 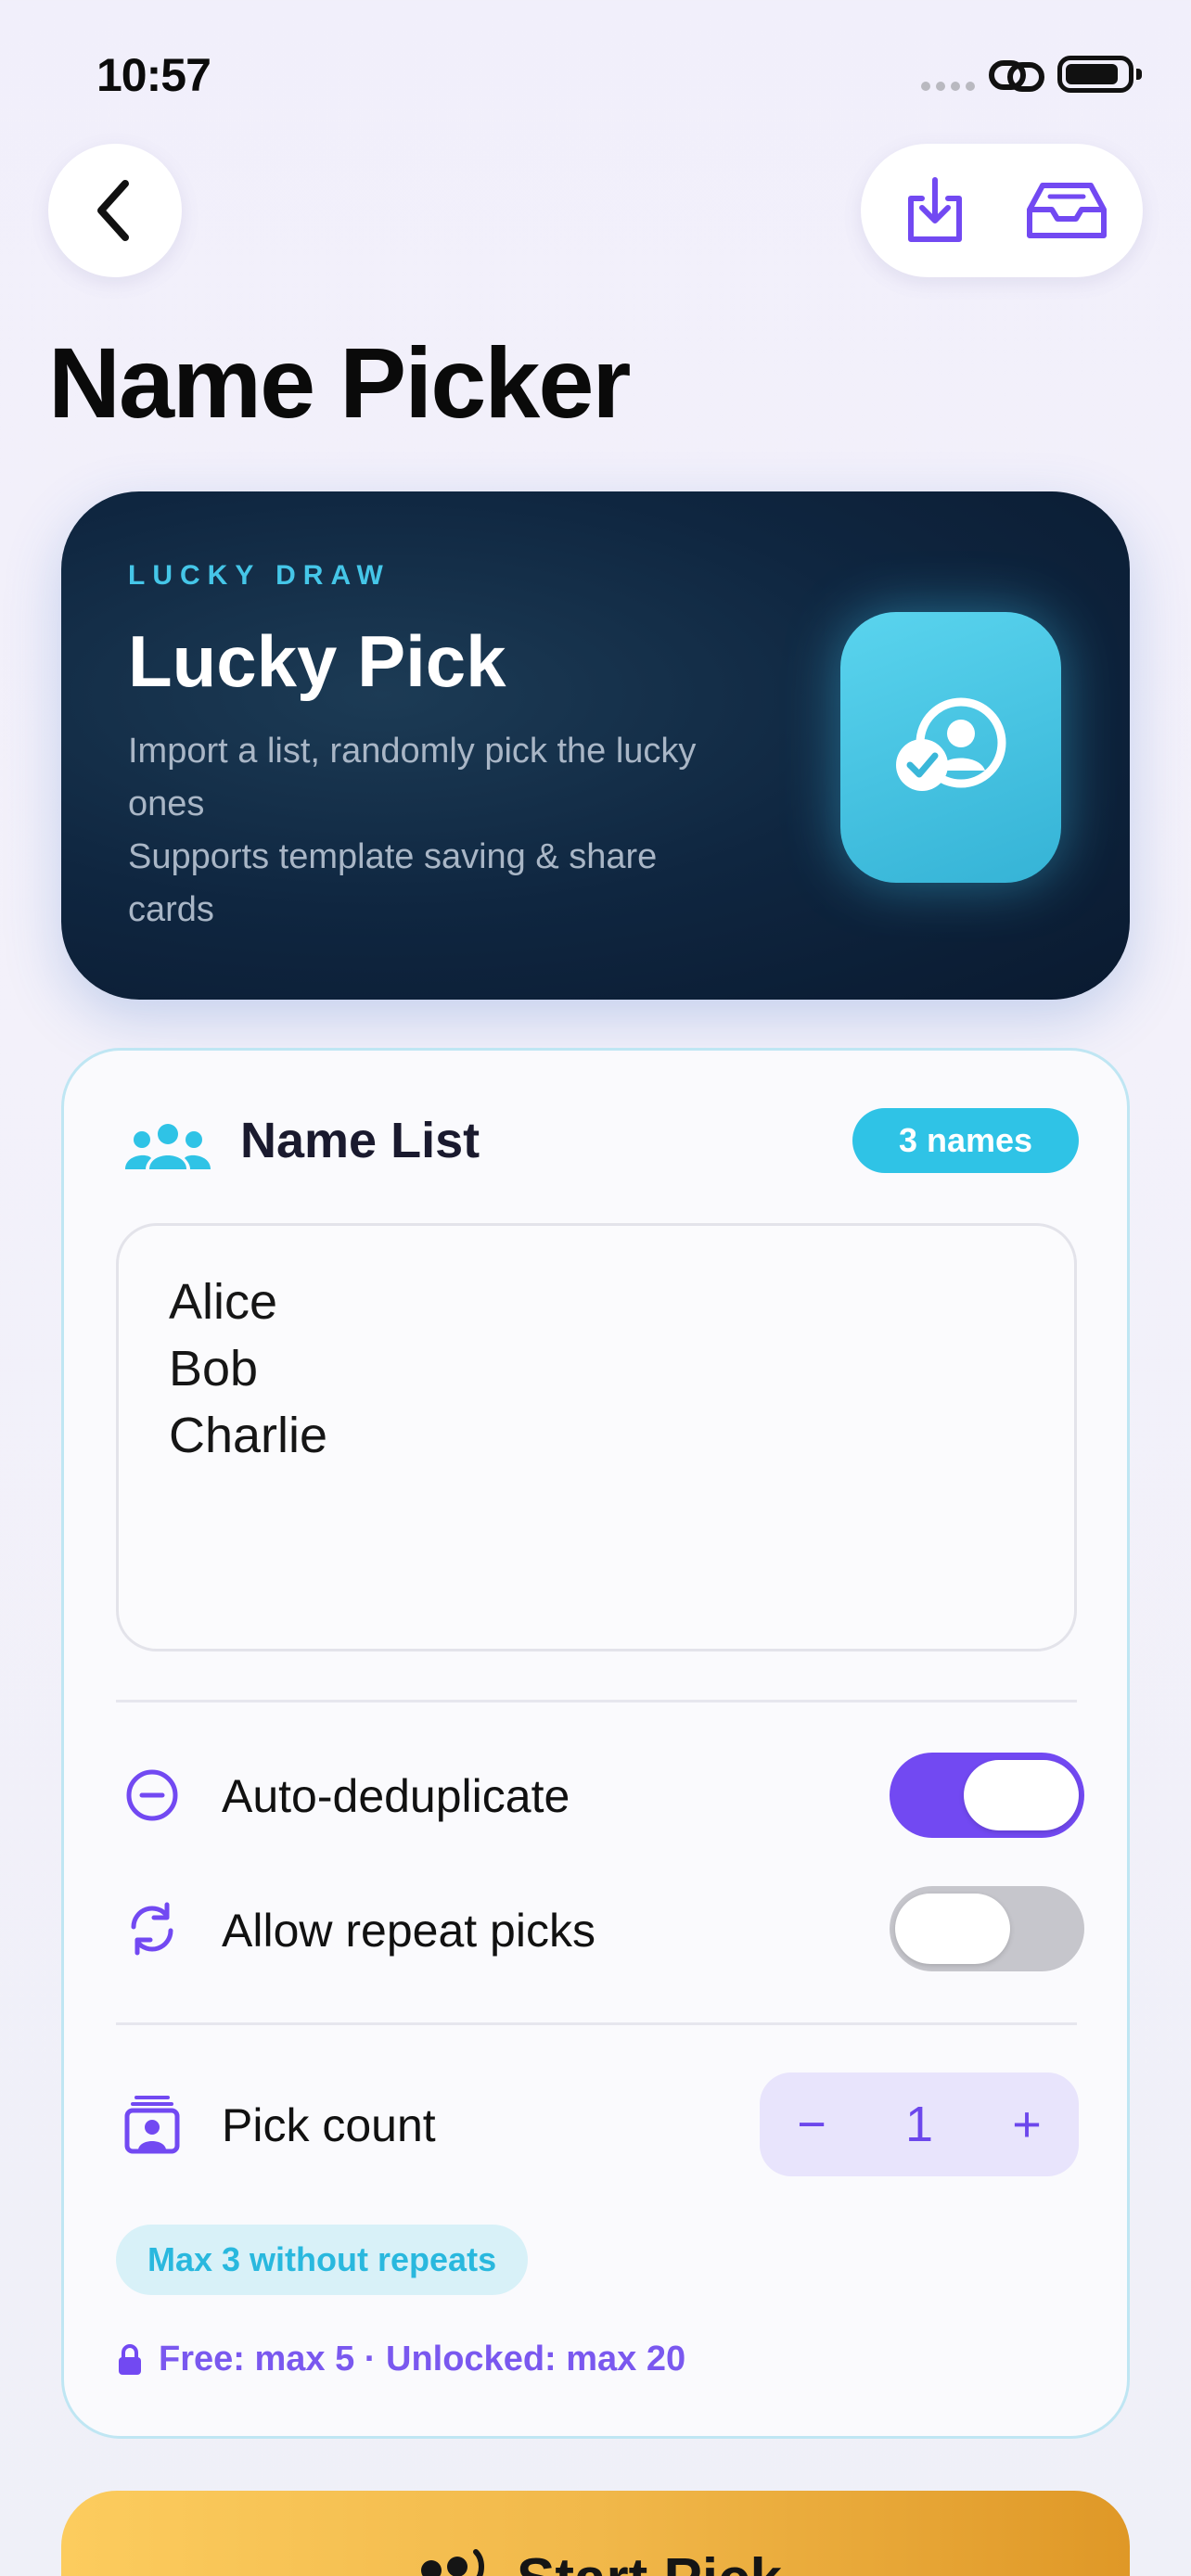 I want to click on plan-note: Free: max 5 · Unlocked: max 20, so click(x=400, y=2359).